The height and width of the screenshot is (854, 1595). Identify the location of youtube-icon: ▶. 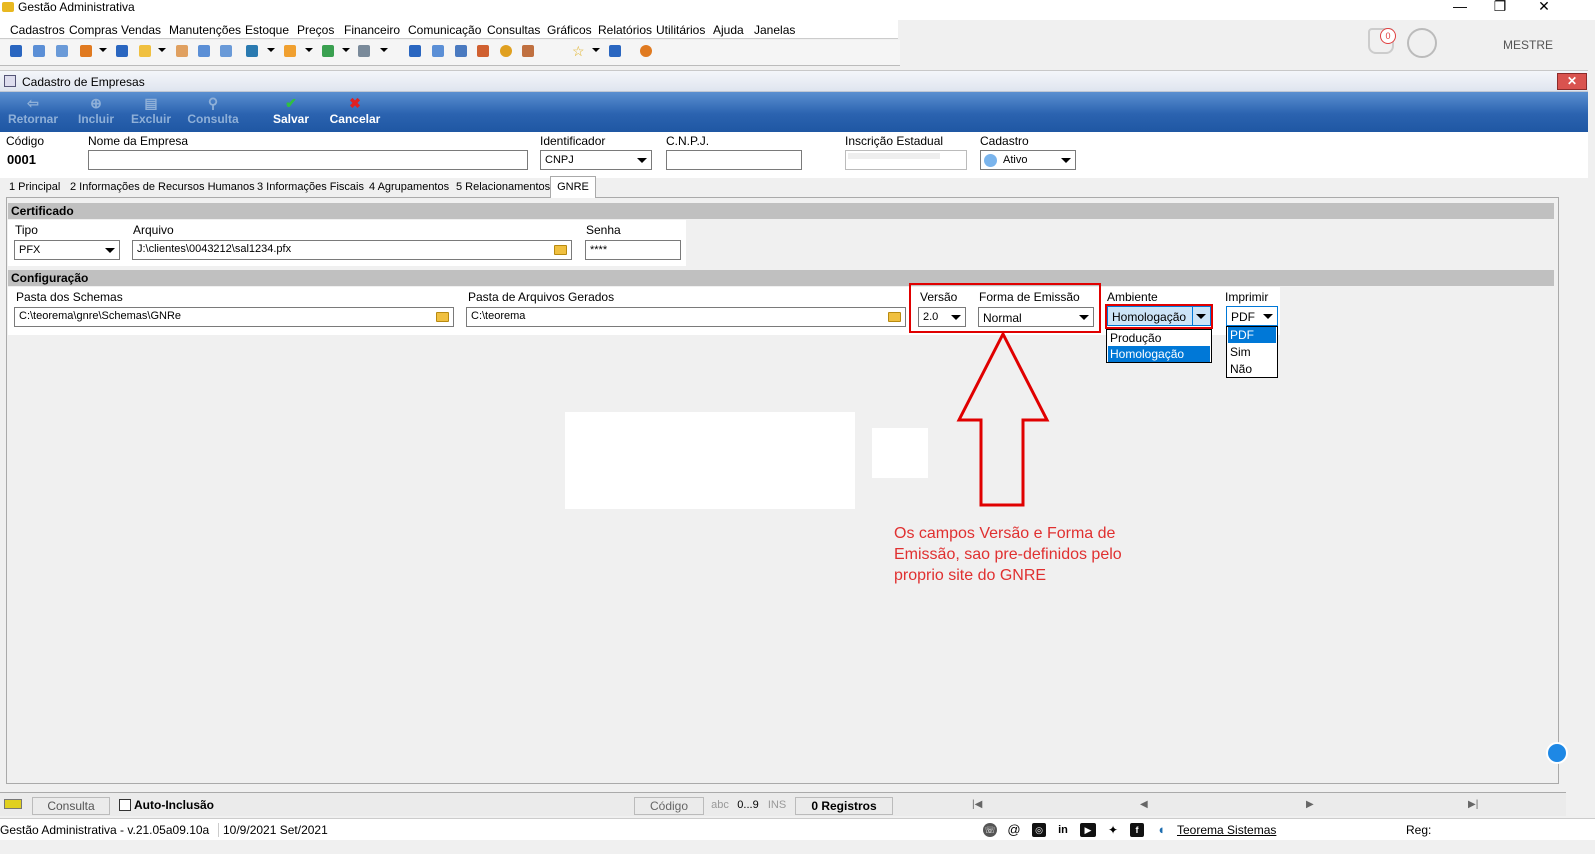
(1088, 830).